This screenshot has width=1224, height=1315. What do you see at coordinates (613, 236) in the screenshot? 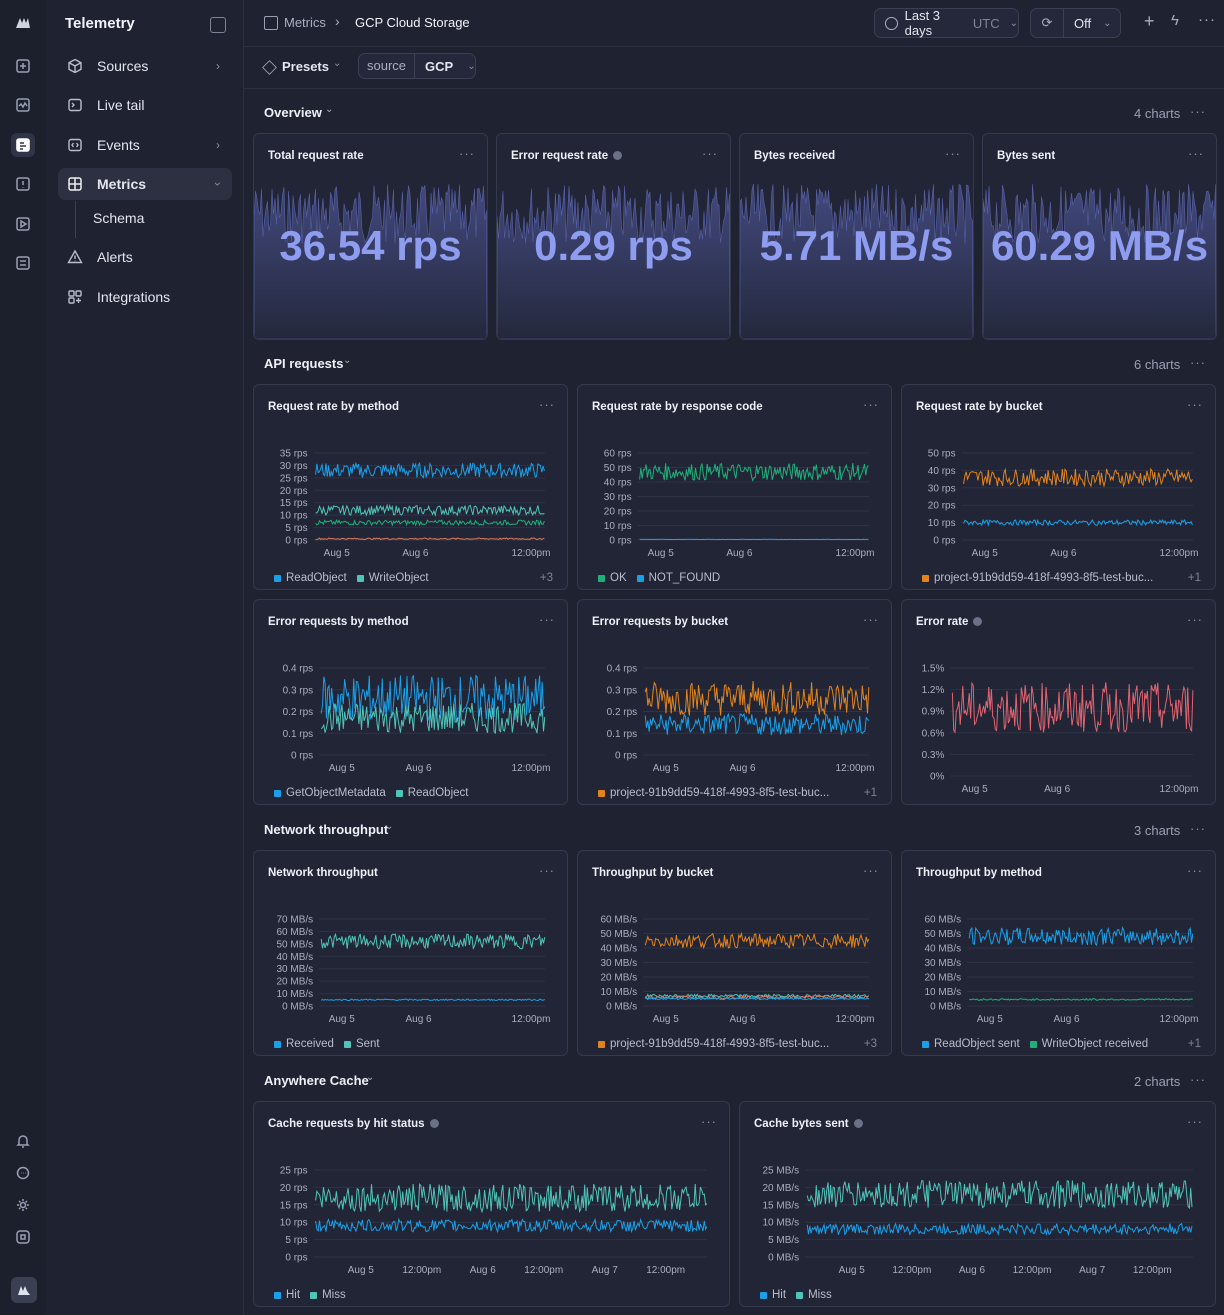
I see `stat-card-error-request-rate: Error request rate ··· 0.29 rps` at bounding box center [613, 236].